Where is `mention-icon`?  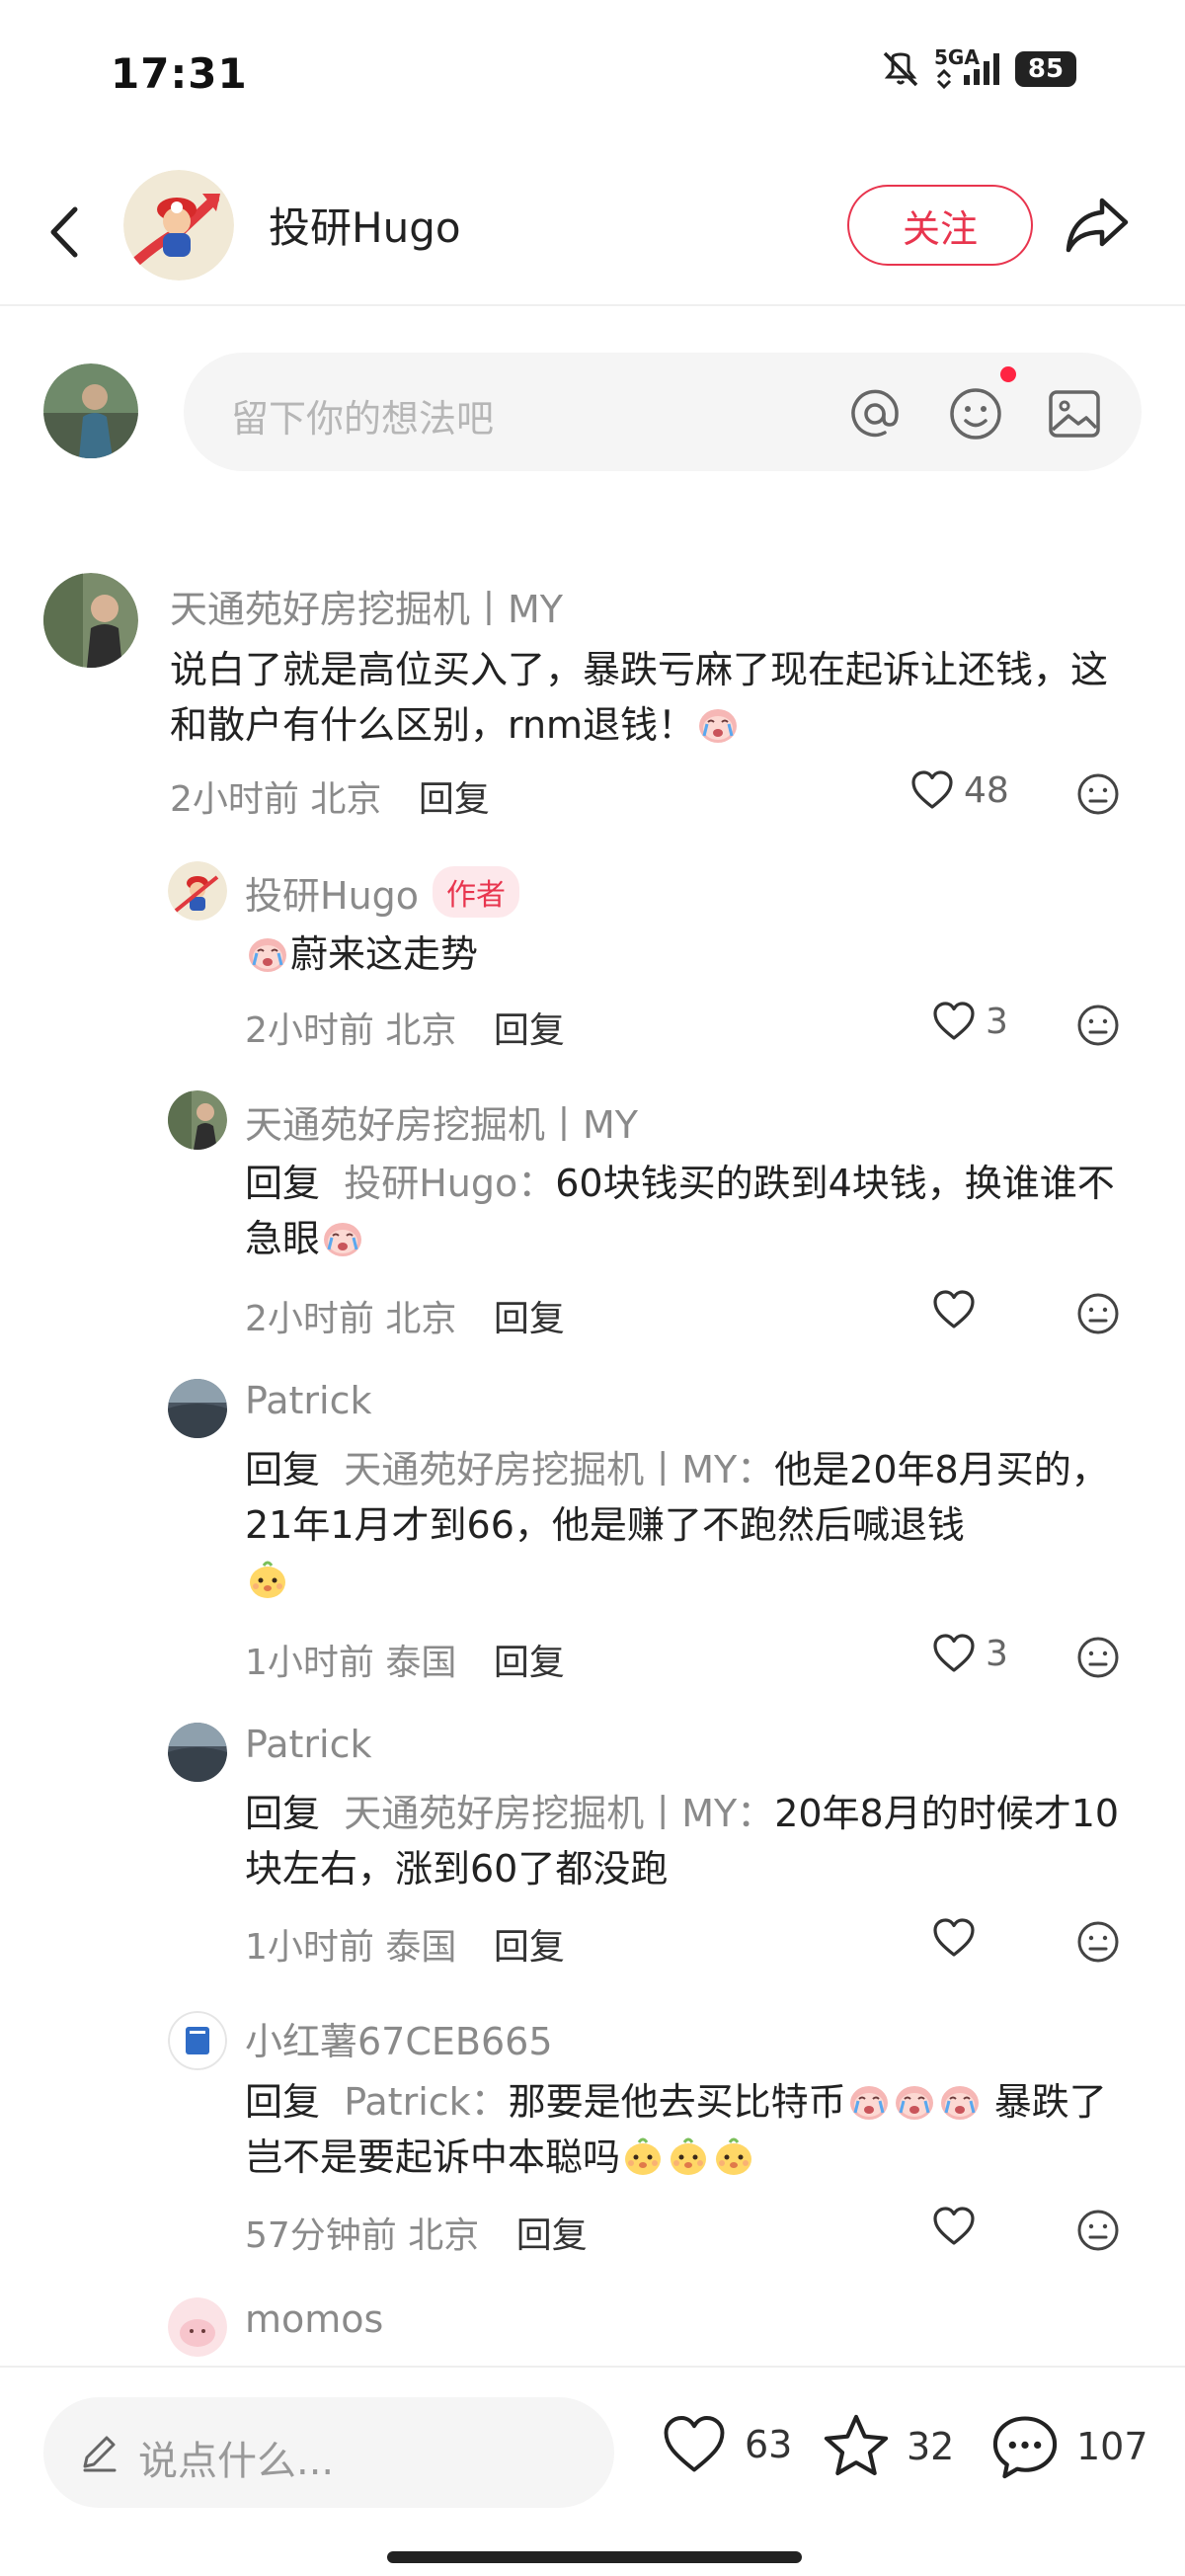 mention-icon is located at coordinates (875, 413).